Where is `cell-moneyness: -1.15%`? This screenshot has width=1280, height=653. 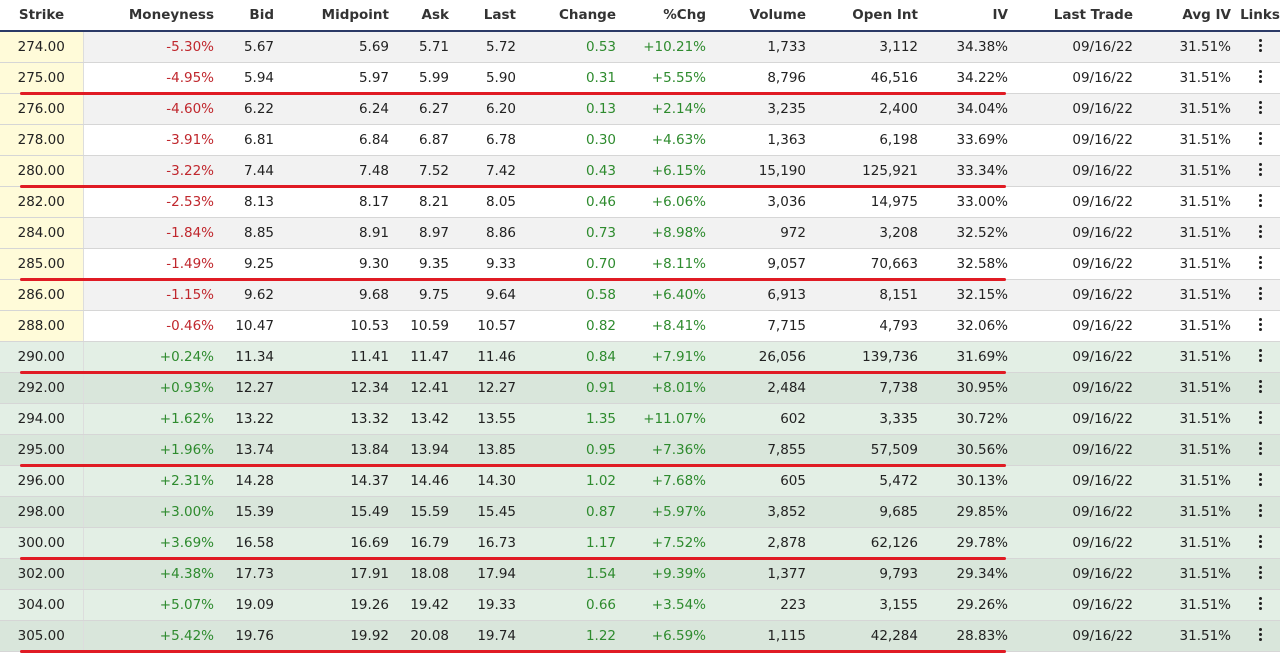 cell-moneyness: -1.15% is located at coordinates (153, 295).